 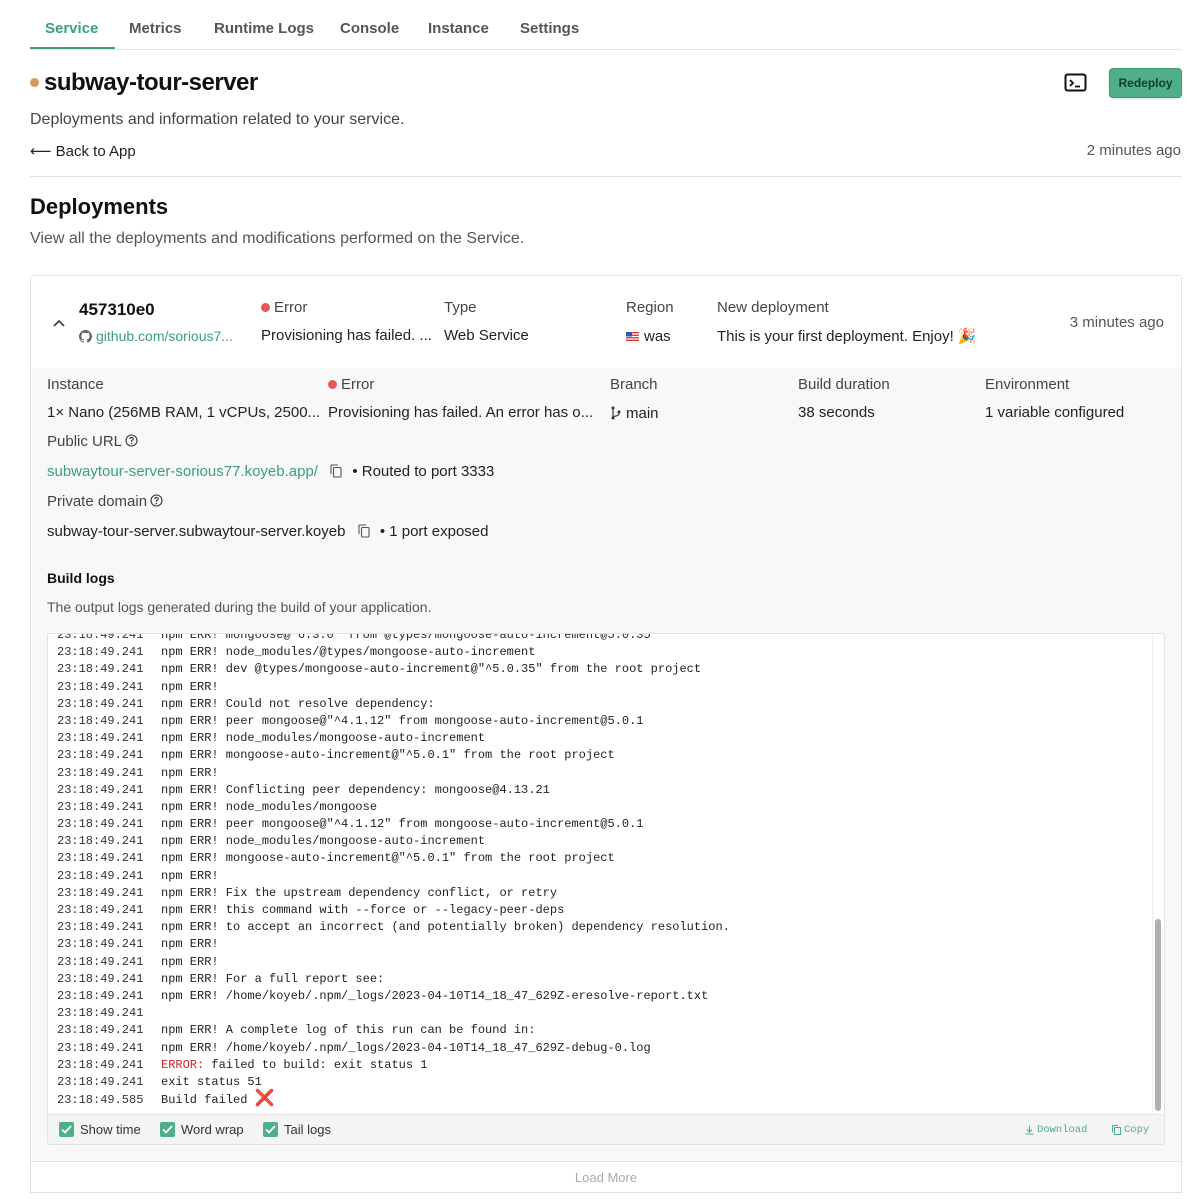 I want to click on copy-logs-button: Copy, so click(x=1130, y=1130).